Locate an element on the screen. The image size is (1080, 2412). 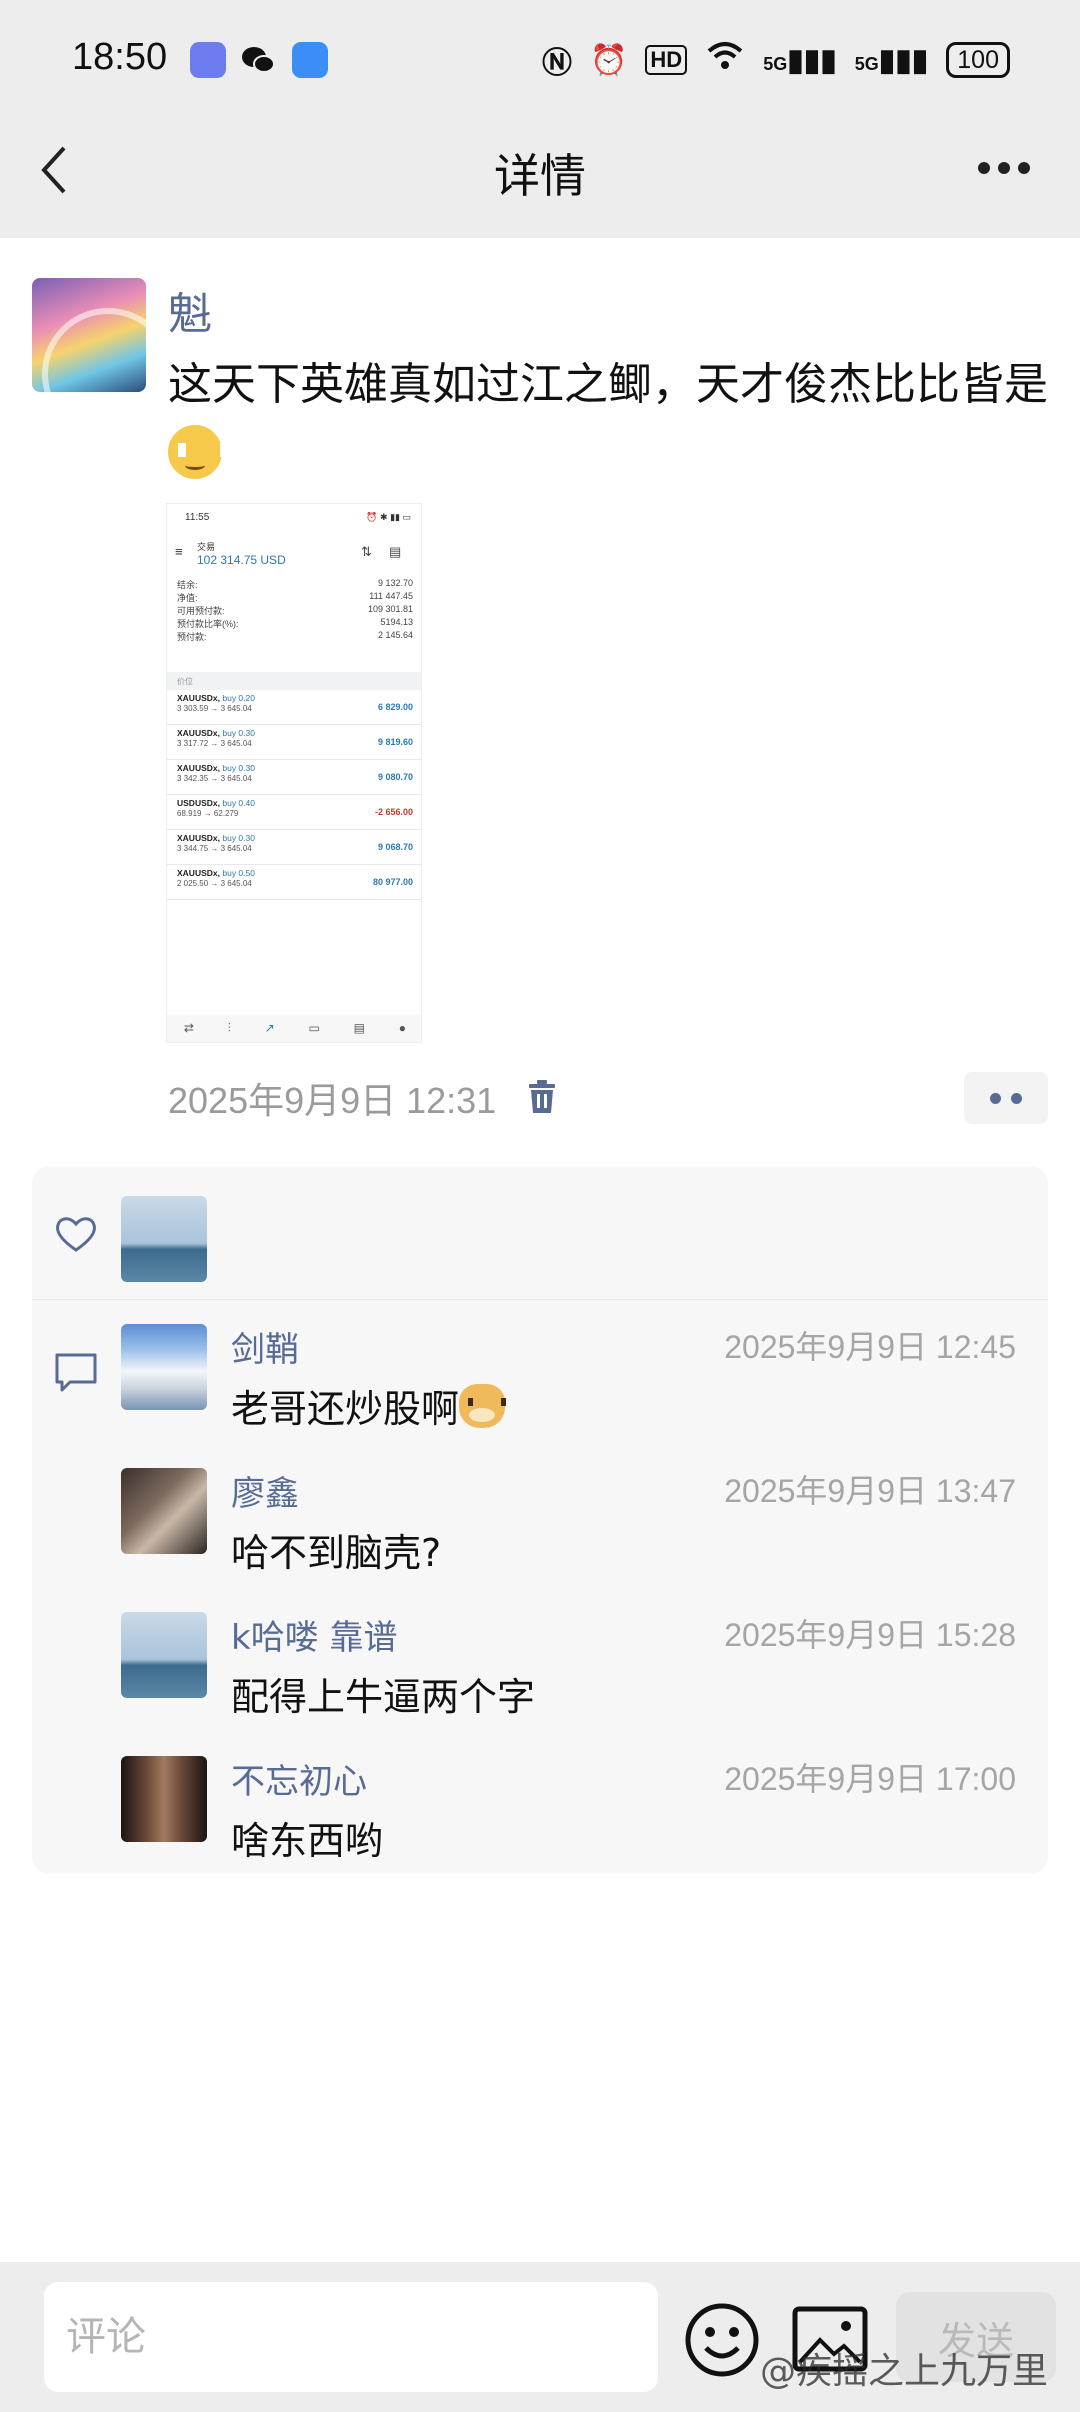
summary-row: 预付款比率(%): 5194.13 is located at coordinates (295, 623).